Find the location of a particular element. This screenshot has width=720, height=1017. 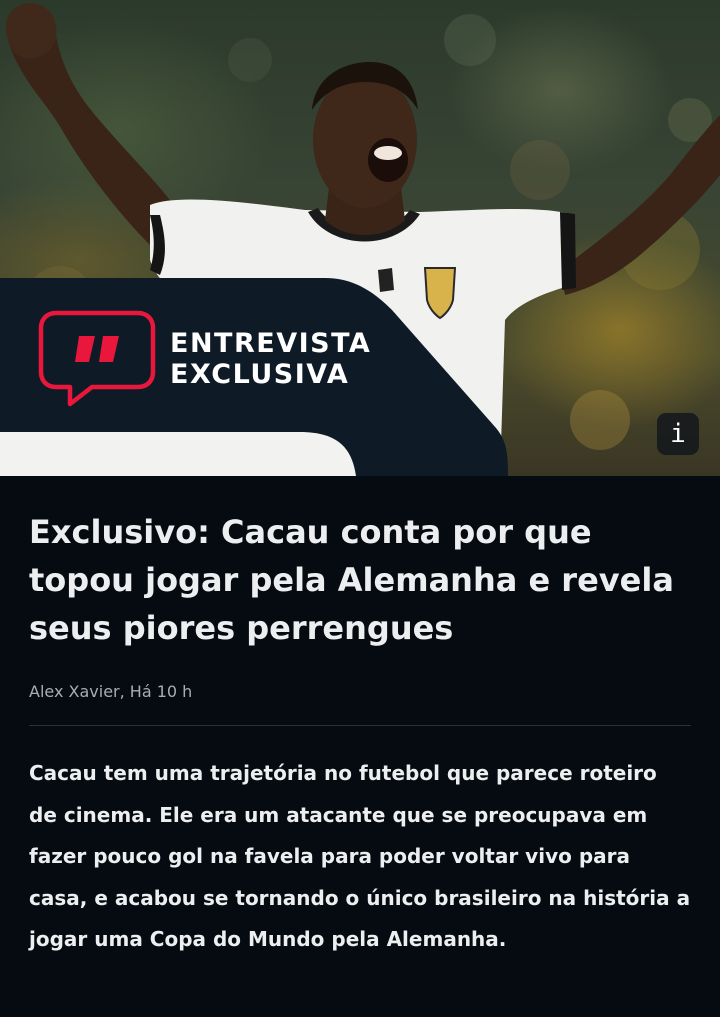

article-byline: Alex Xavier, Há 10 h is located at coordinates (360, 692).